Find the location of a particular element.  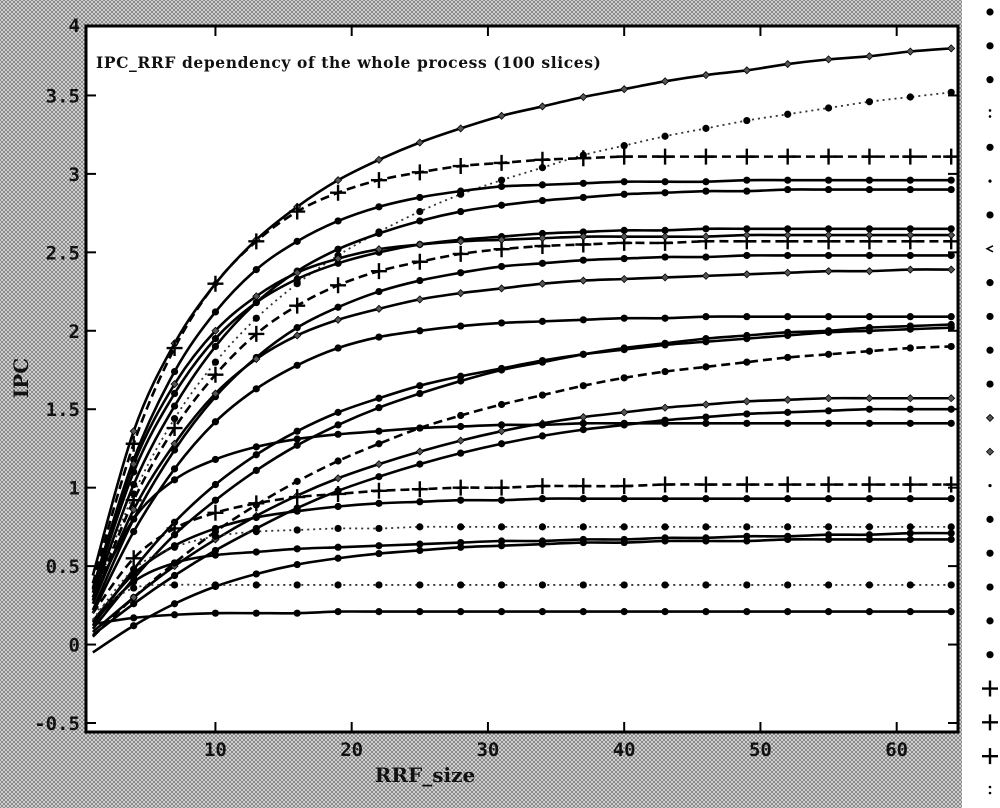

marker-plus is located at coordinates (990, 688).